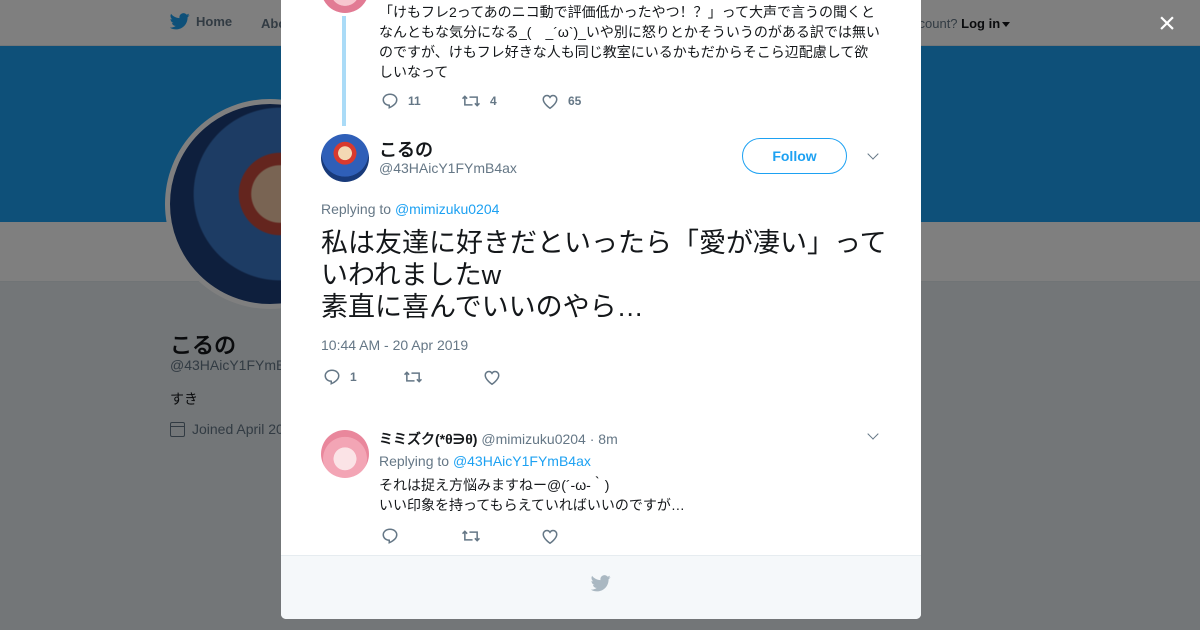 This screenshot has width=1200, height=630. What do you see at coordinates (428, 439) in the screenshot?
I see `reply-tweet-name: ミミズク(*θ∋θ)` at bounding box center [428, 439].